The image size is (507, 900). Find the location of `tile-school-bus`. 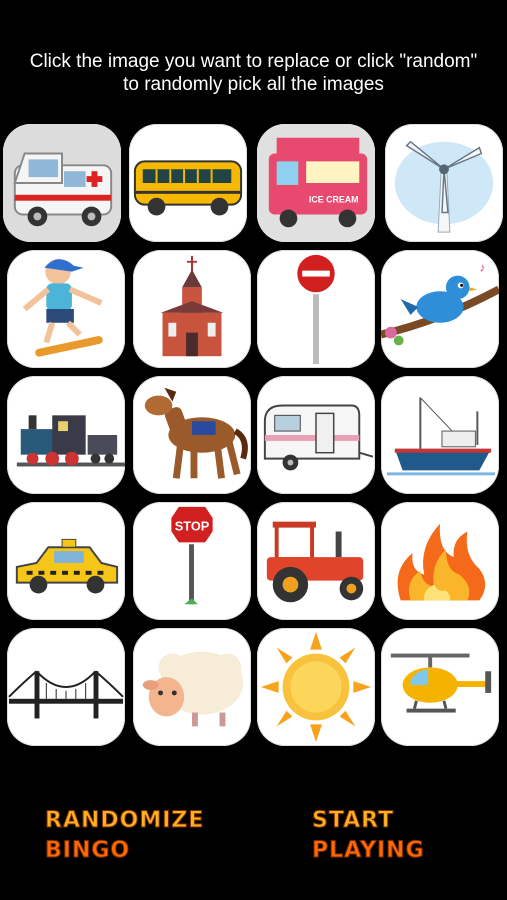

tile-school-bus is located at coordinates (188, 183).